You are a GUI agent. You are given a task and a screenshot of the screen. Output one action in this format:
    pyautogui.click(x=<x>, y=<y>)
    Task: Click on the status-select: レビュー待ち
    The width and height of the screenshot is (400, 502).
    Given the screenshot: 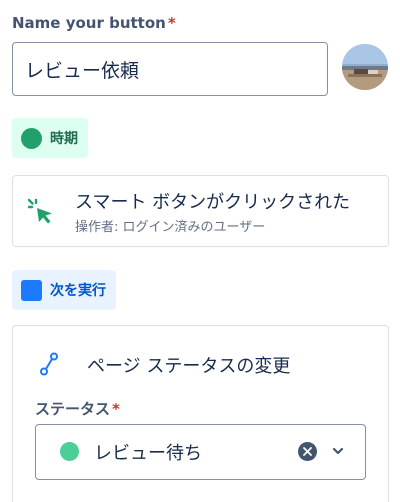 What is the action you would take?
    pyautogui.click(x=200, y=452)
    